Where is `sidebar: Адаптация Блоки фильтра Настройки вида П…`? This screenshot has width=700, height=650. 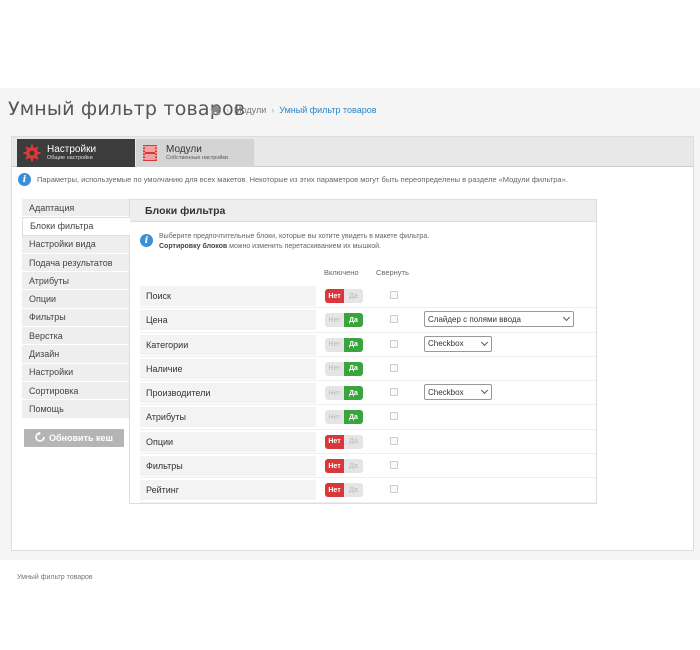 sidebar: Адаптация Блоки фильтра Настройки вида П… is located at coordinates (76, 309).